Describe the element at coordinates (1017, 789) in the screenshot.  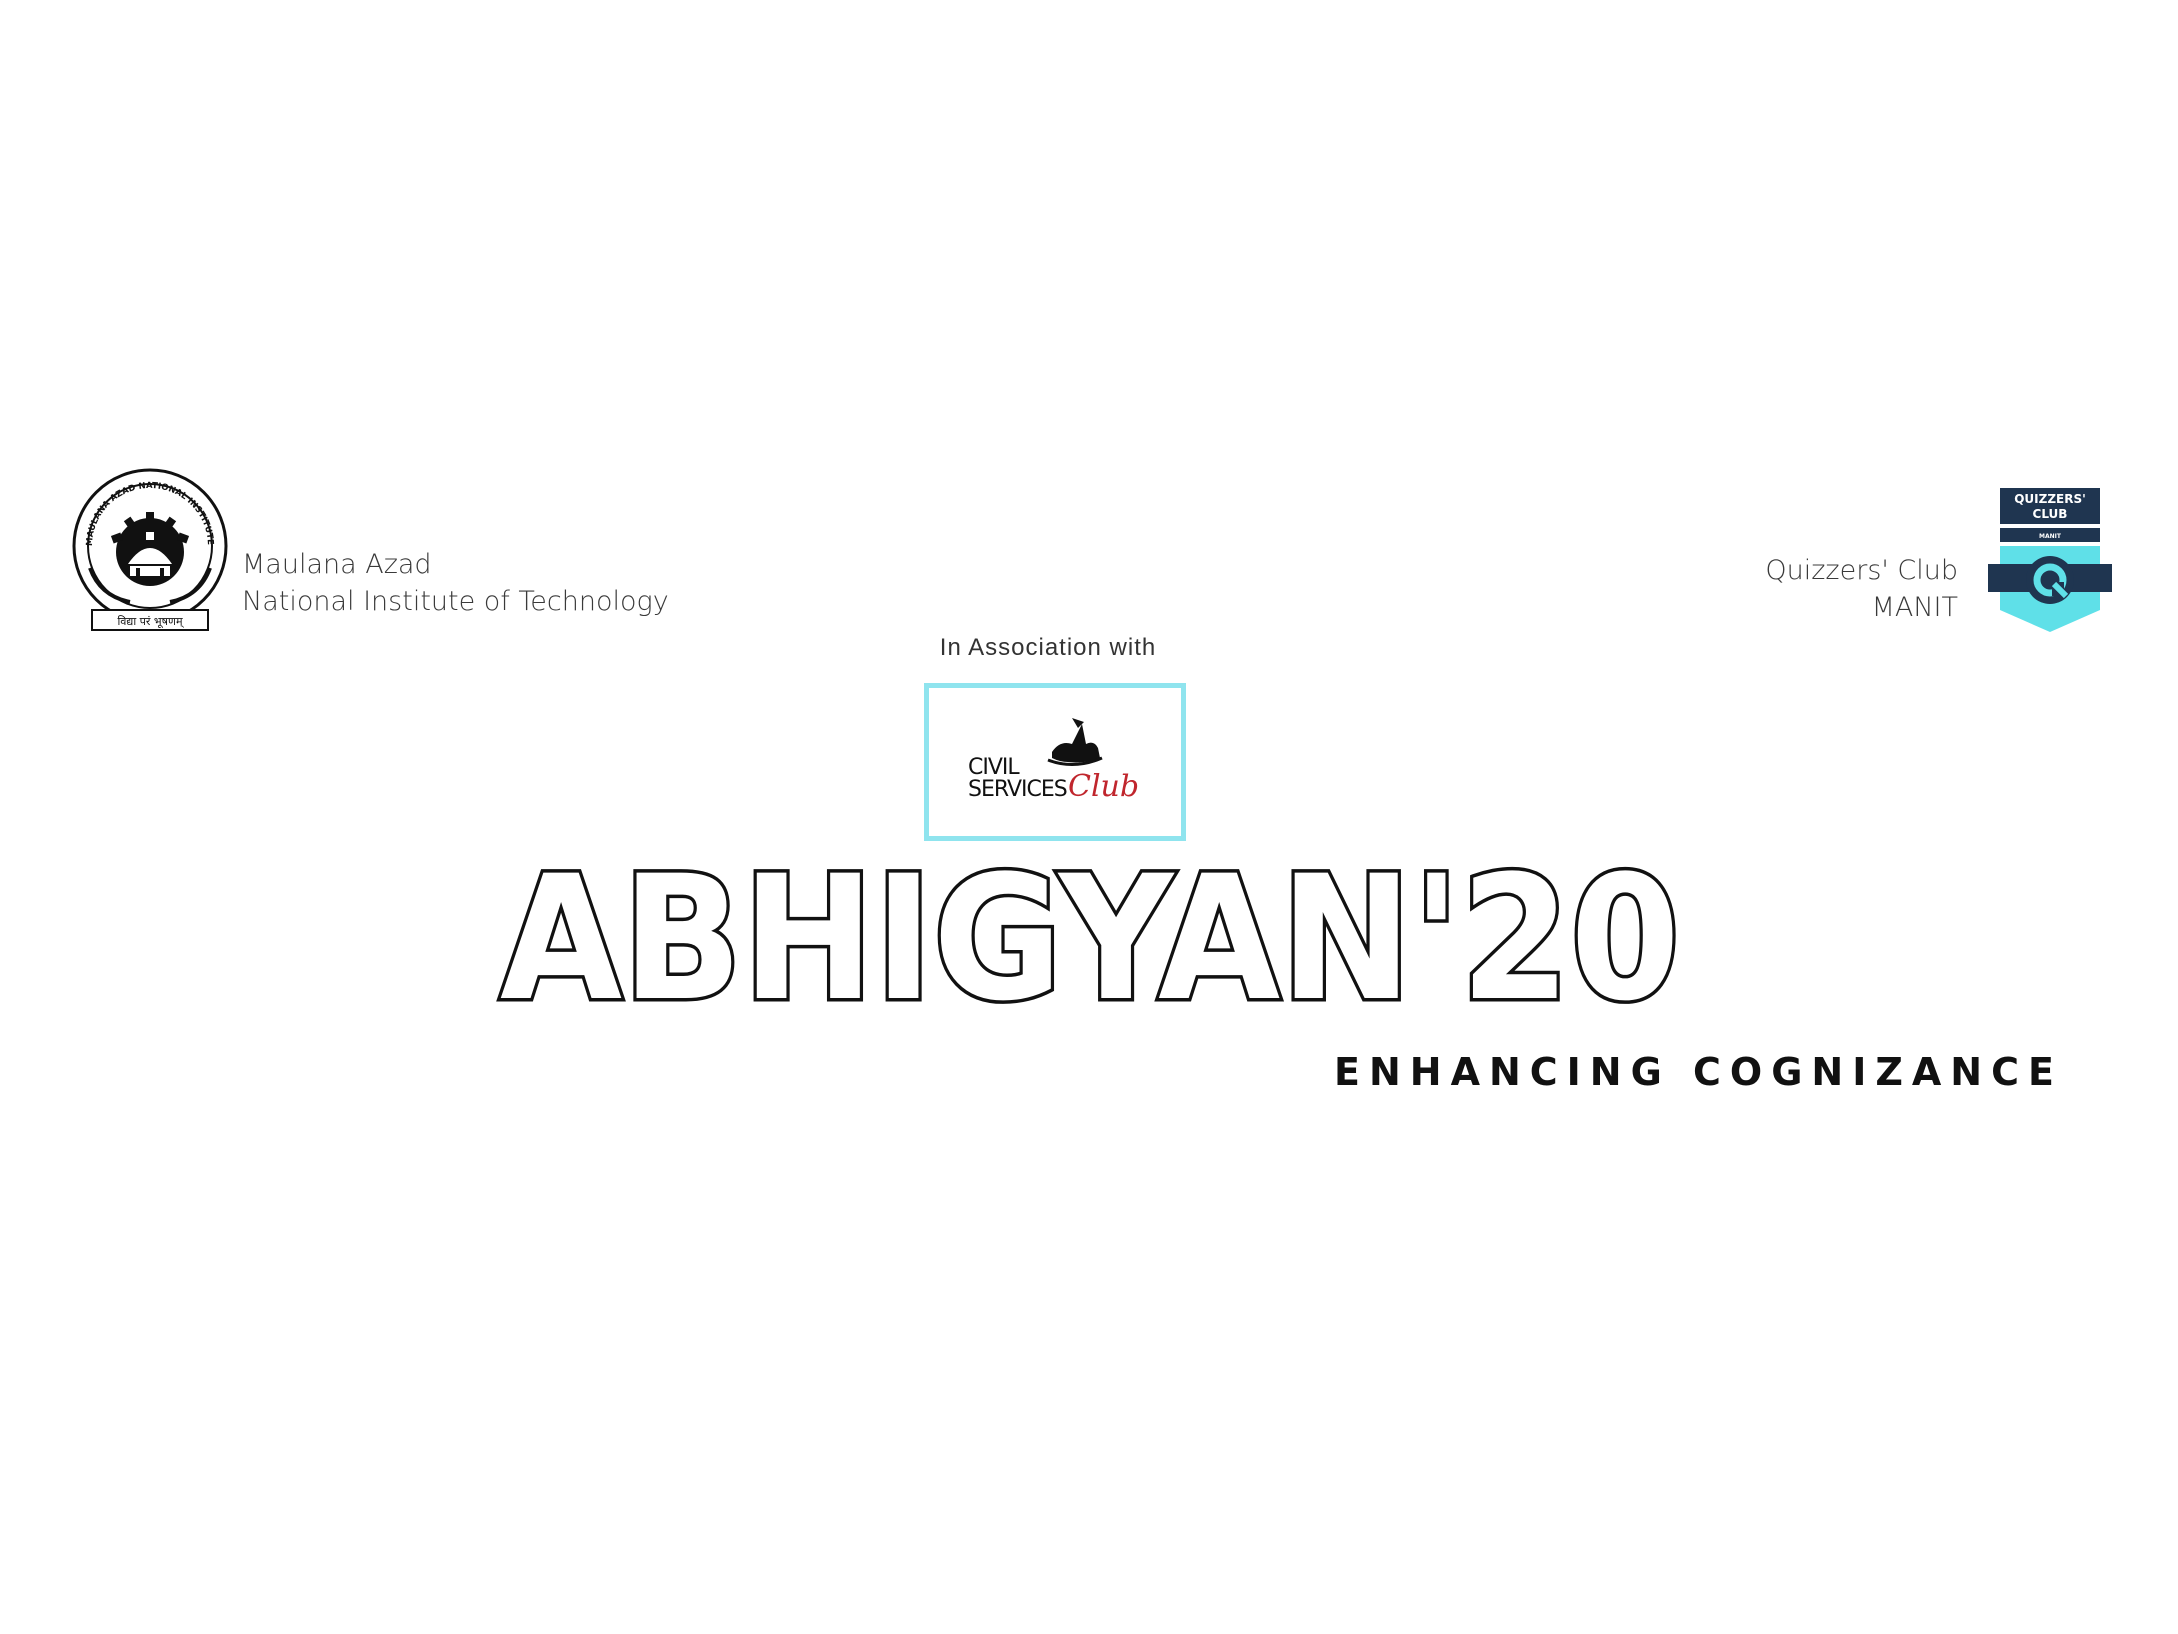
I see `partner-text-line2: SERVICES` at that location.